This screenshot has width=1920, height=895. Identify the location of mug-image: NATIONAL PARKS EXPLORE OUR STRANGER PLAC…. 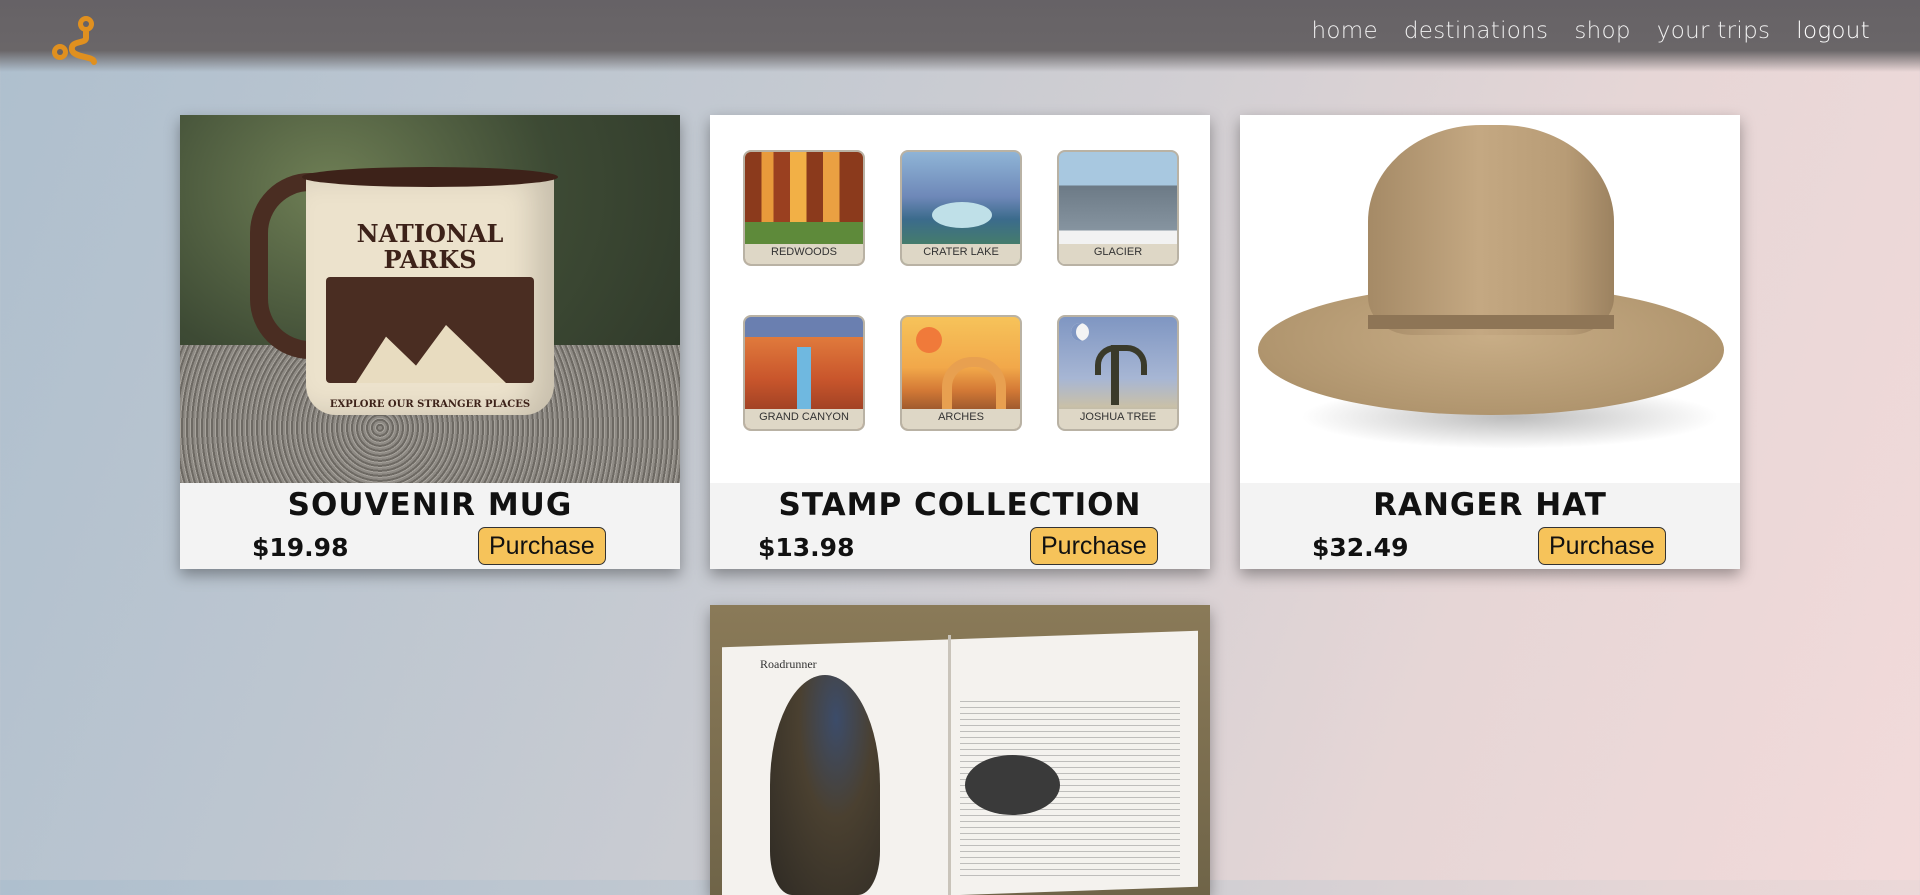
(430, 299).